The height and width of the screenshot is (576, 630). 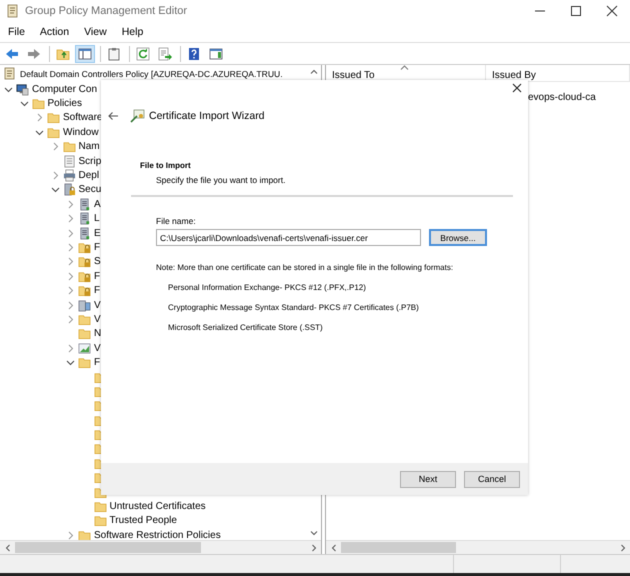 What do you see at coordinates (16, 32) in the screenshot?
I see `menu-item: File` at bounding box center [16, 32].